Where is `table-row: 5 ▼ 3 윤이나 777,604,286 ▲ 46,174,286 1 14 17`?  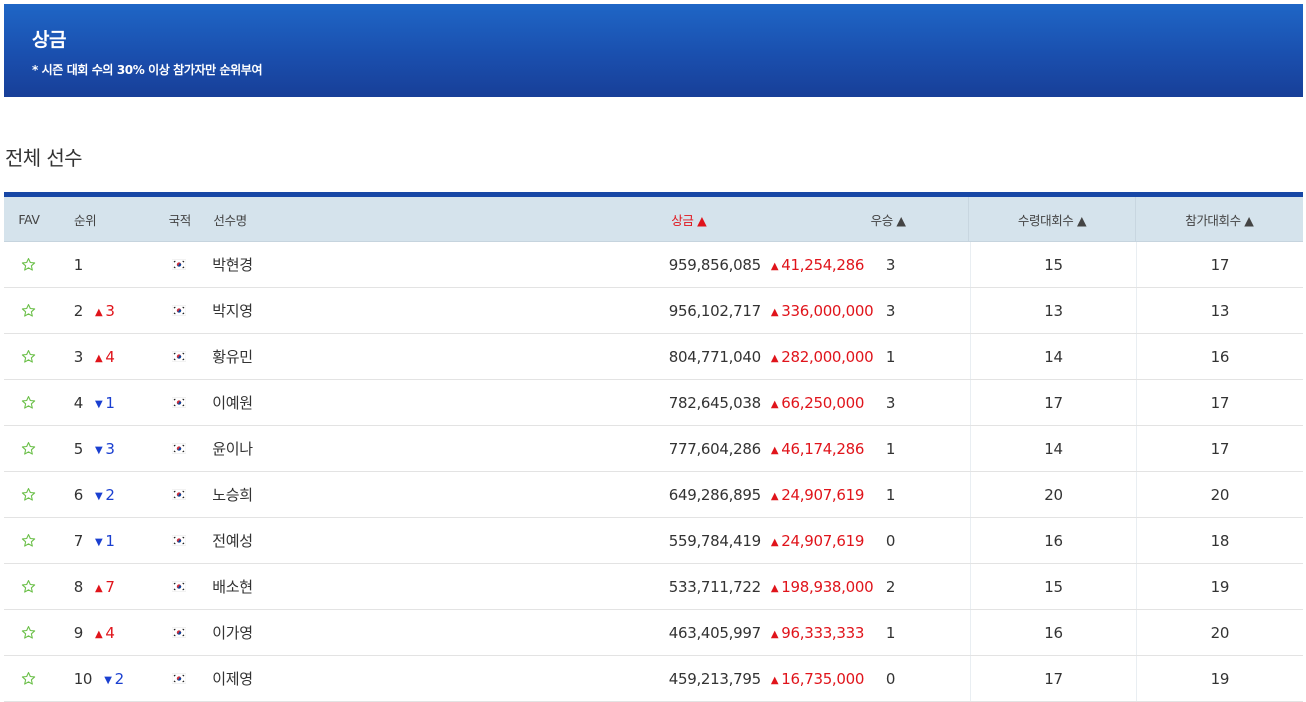 table-row: 5 ▼ 3 윤이나 777,604,286 ▲ 46,174,286 1 14 17 is located at coordinates (653, 449).